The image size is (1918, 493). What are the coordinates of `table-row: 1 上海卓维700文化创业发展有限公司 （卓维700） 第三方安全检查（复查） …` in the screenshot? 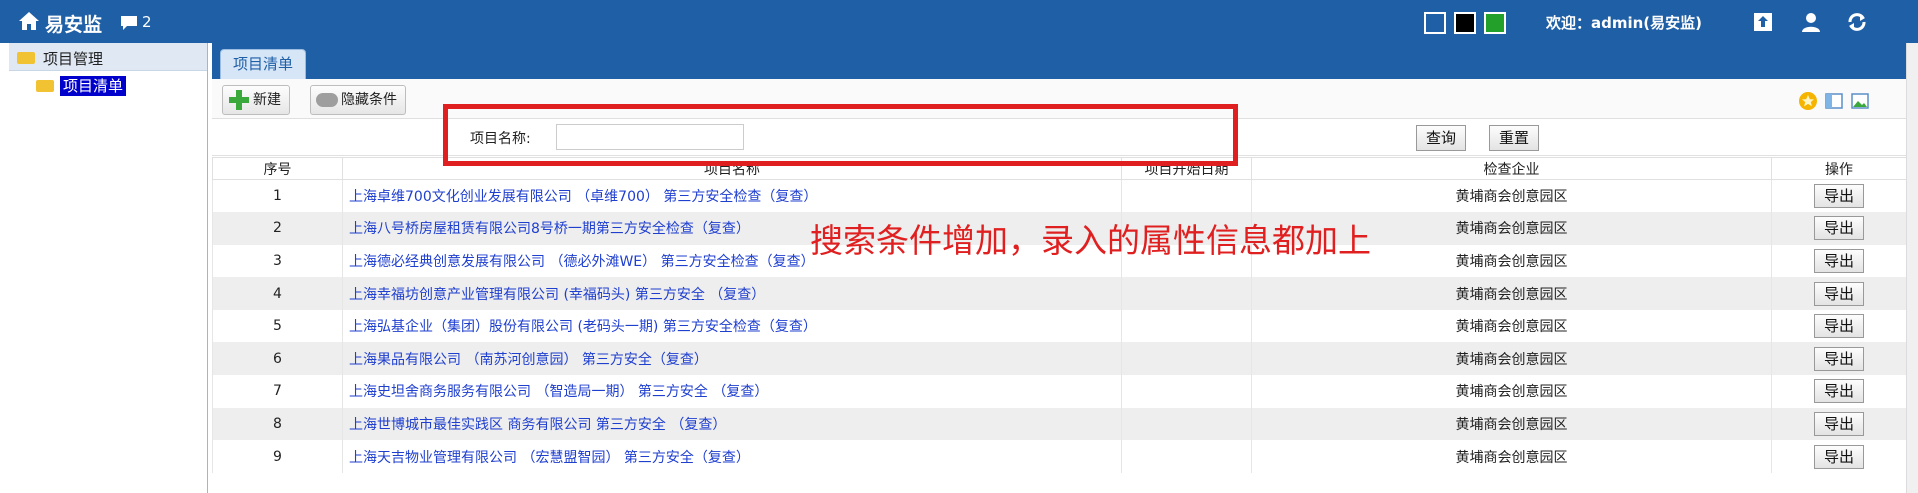 It's located at (1059, 196).